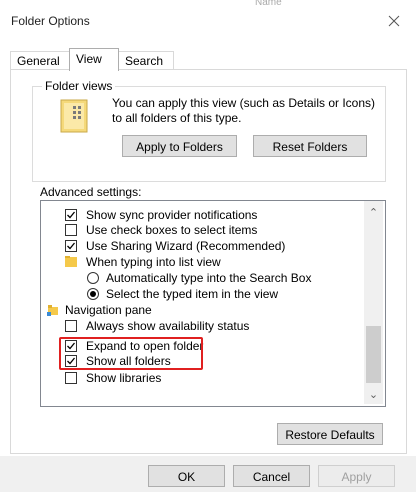 Image resolution: width=416 pixels, height=492 pixels. Describe the element at coordinates (186, 476) in the screenshot. I see `ok-button: OK` at that location.